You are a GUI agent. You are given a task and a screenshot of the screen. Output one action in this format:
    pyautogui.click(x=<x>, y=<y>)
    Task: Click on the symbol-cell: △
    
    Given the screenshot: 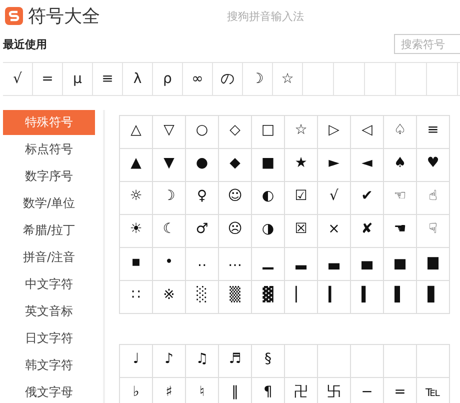 What is the action you would take?
    pyautogui.click(x=136, y=132)
    